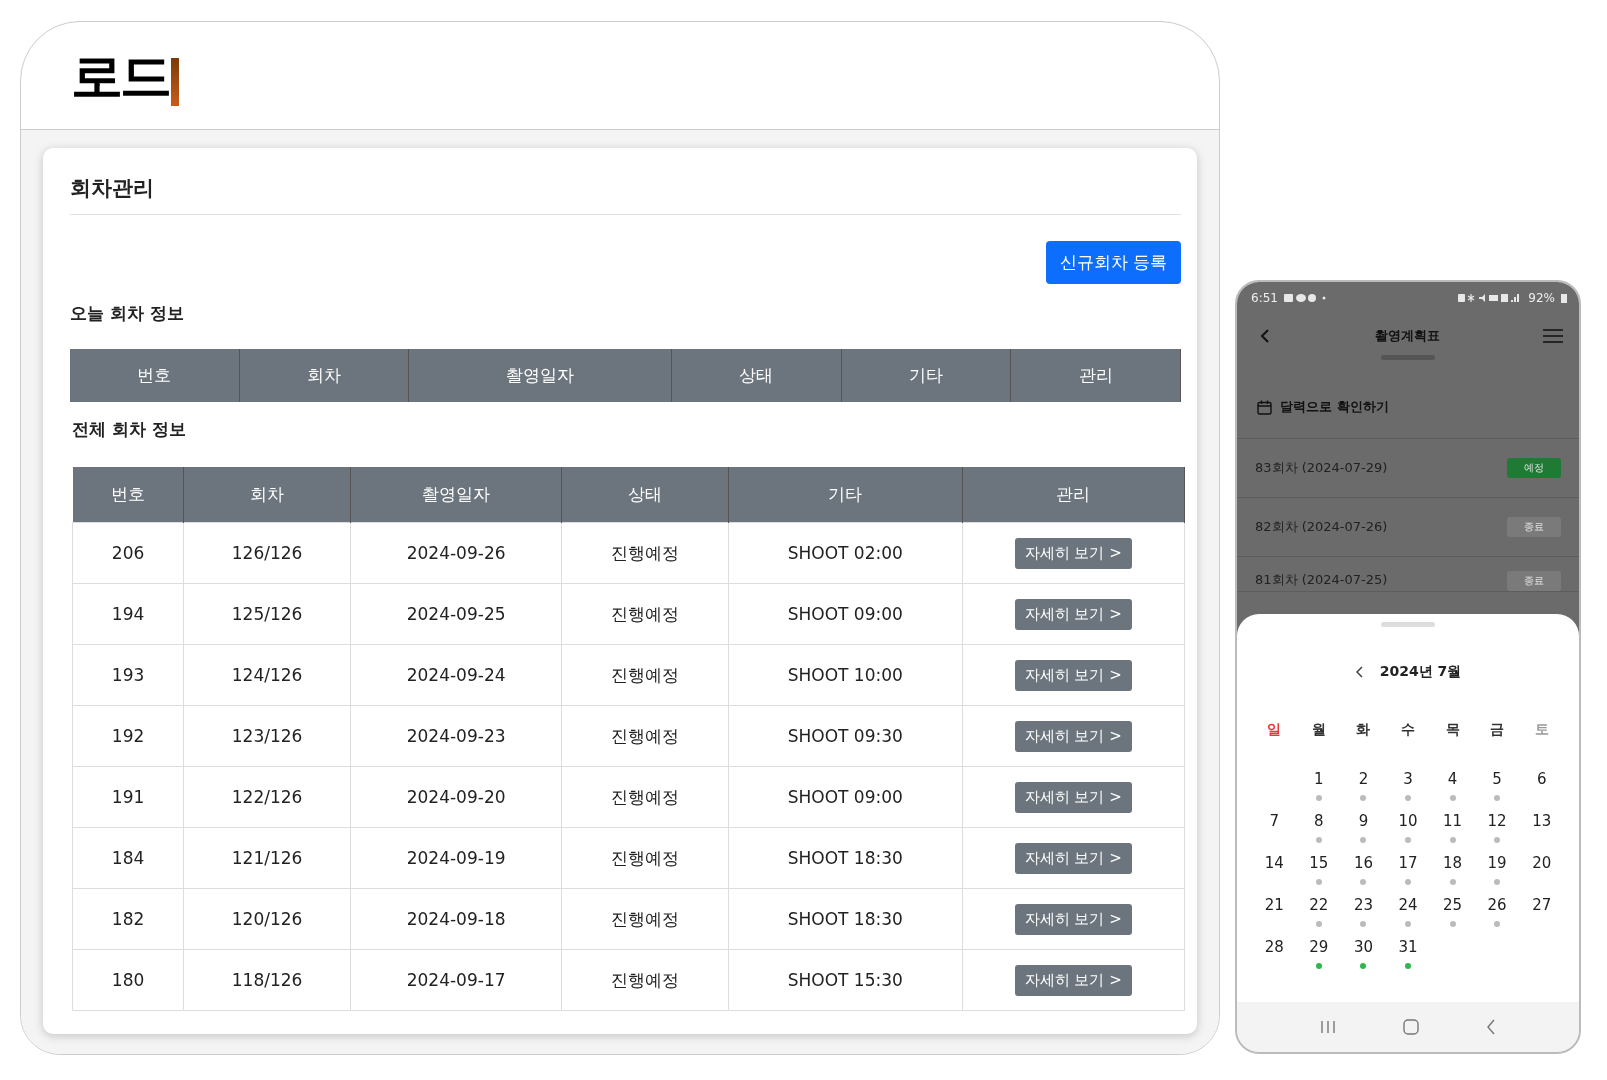 The image size is (1607, 1080). I want to click on calendar-day: 18, so click(1453, 863).